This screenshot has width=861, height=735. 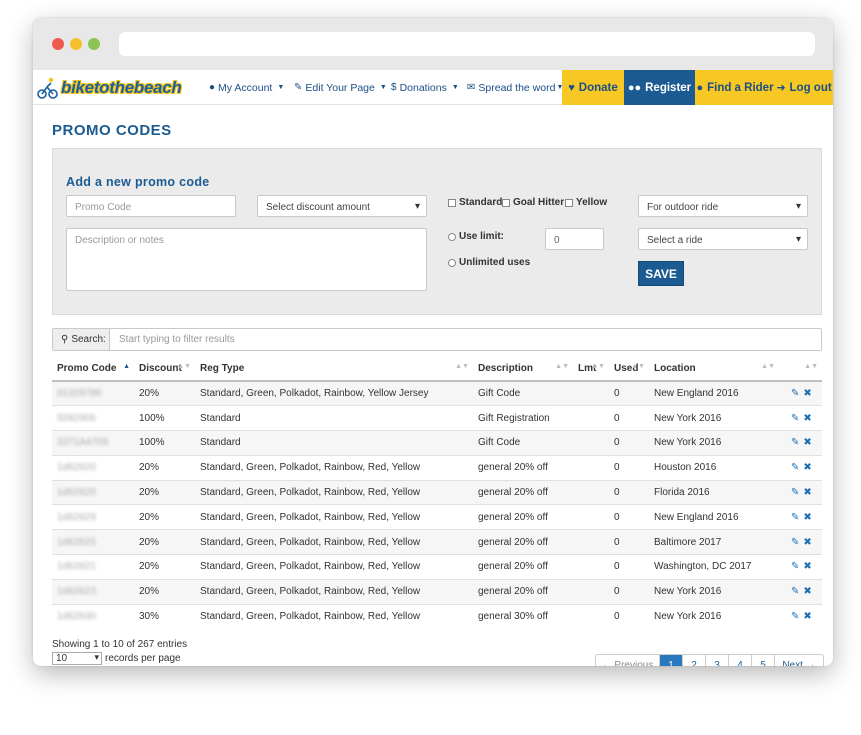 What do you see at coordinates (476, 236) in the screenshot?
I see `use-limit-radio: Use limit:` at bounding box center [476, 236].